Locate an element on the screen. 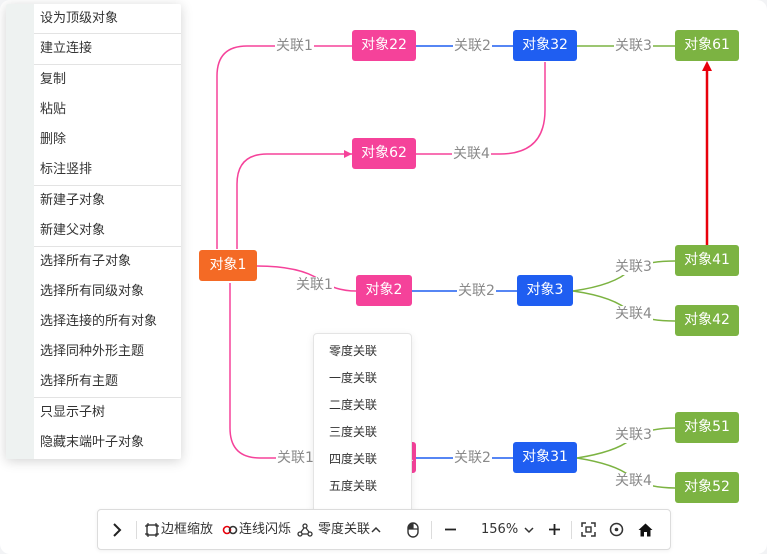  bottom-toolbar: 边框缩放 连线闪烁 零度关联 156% is located at coordinates (384, 529).